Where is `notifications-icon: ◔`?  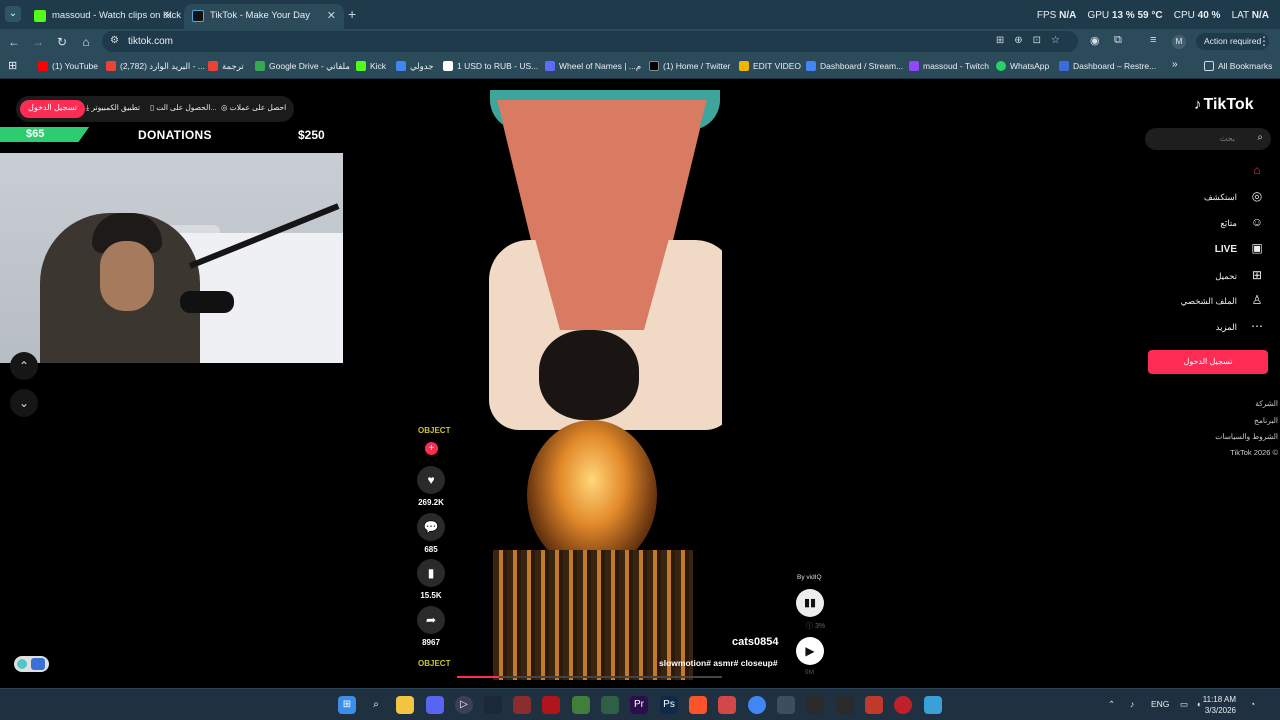 notifications-icon: ◔ is located at coordinates (1252, 704).